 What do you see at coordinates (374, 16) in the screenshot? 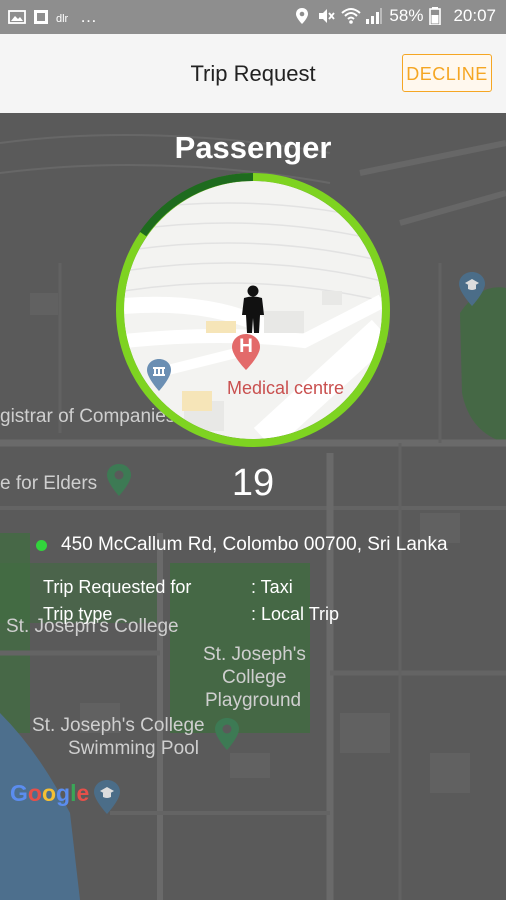
I see `signal-icon` at bounding box center [374, 16].